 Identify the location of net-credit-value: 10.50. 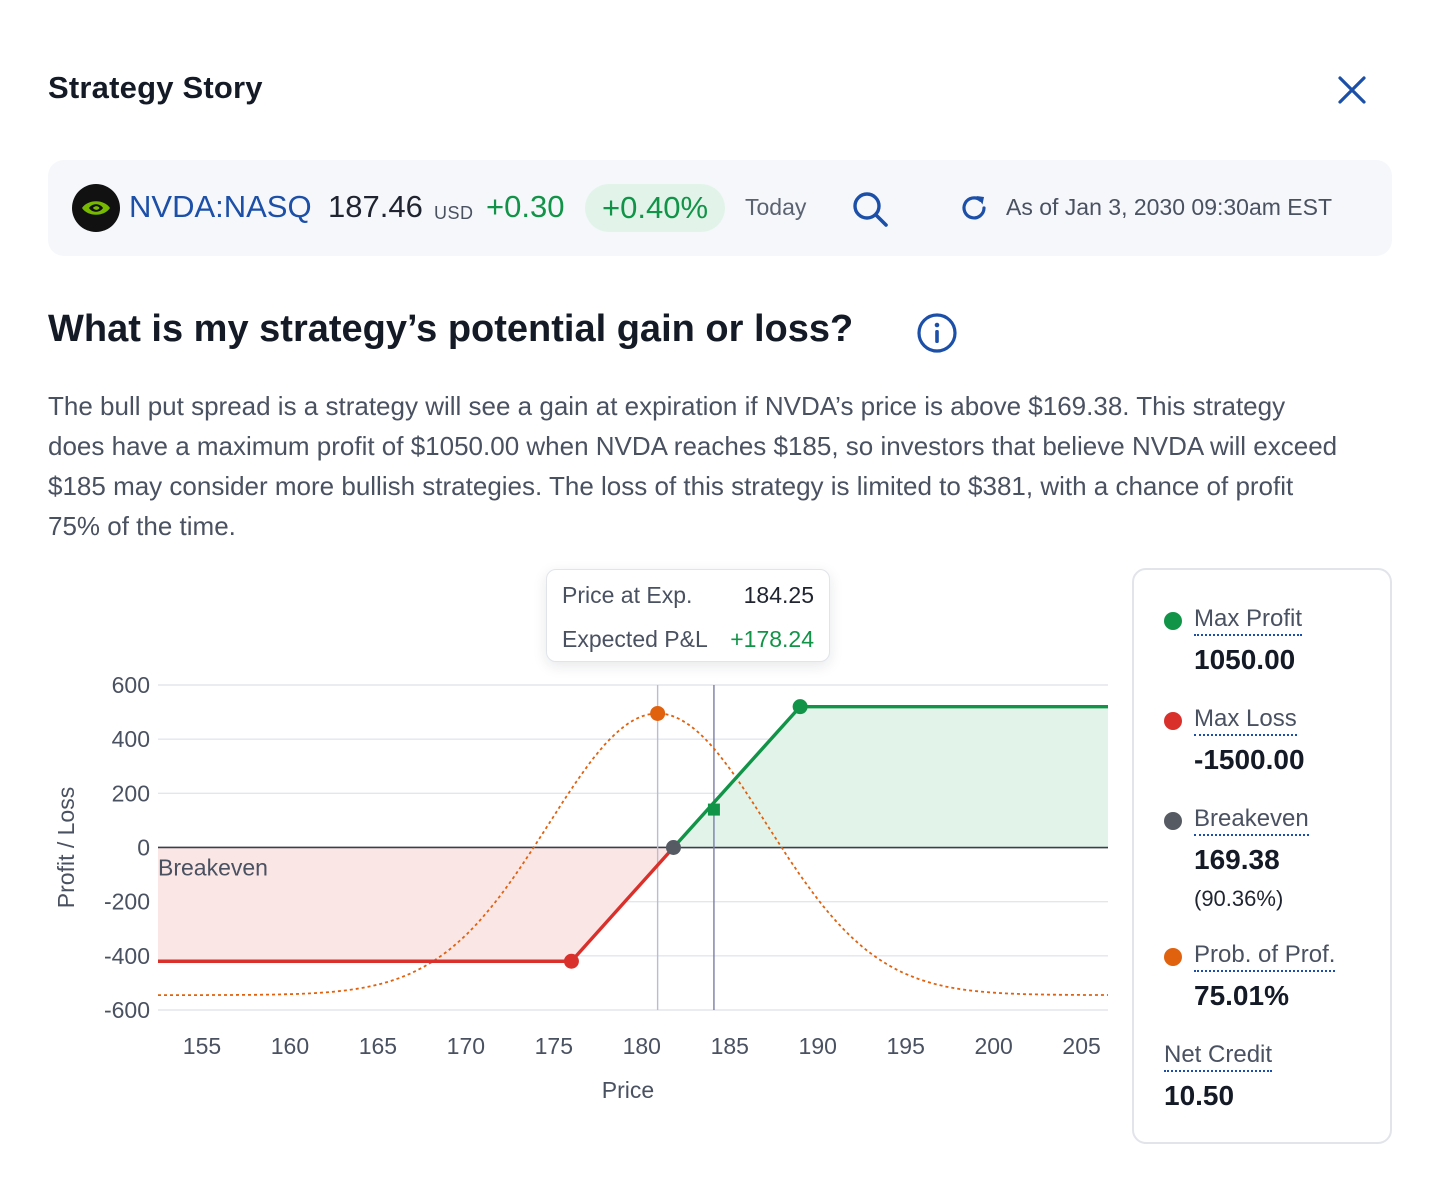
(1199, 1095).